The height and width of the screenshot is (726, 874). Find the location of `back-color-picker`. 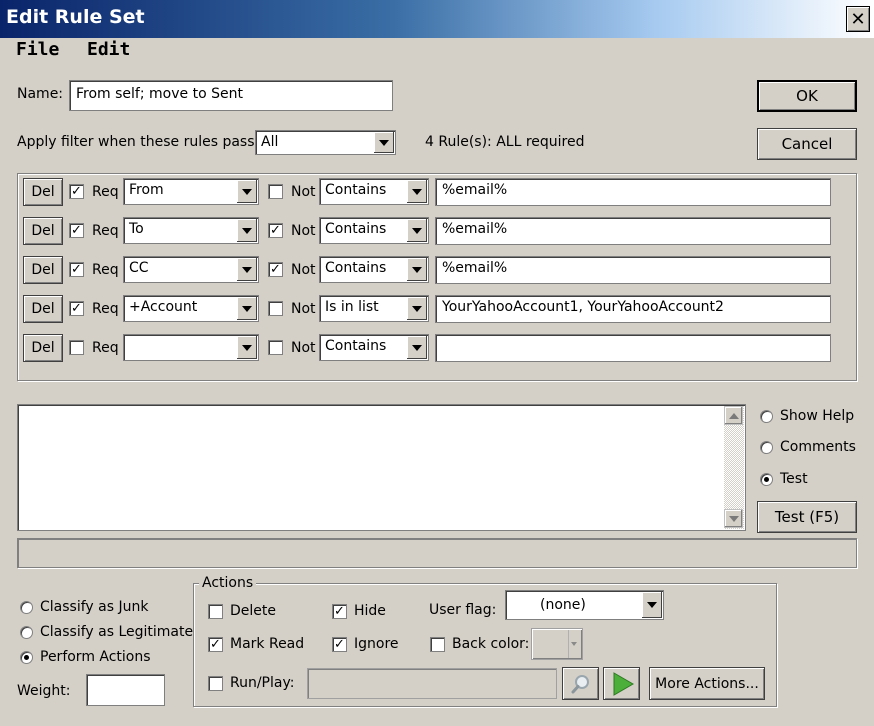

back-color-picker is located at coordinates (557, 644).